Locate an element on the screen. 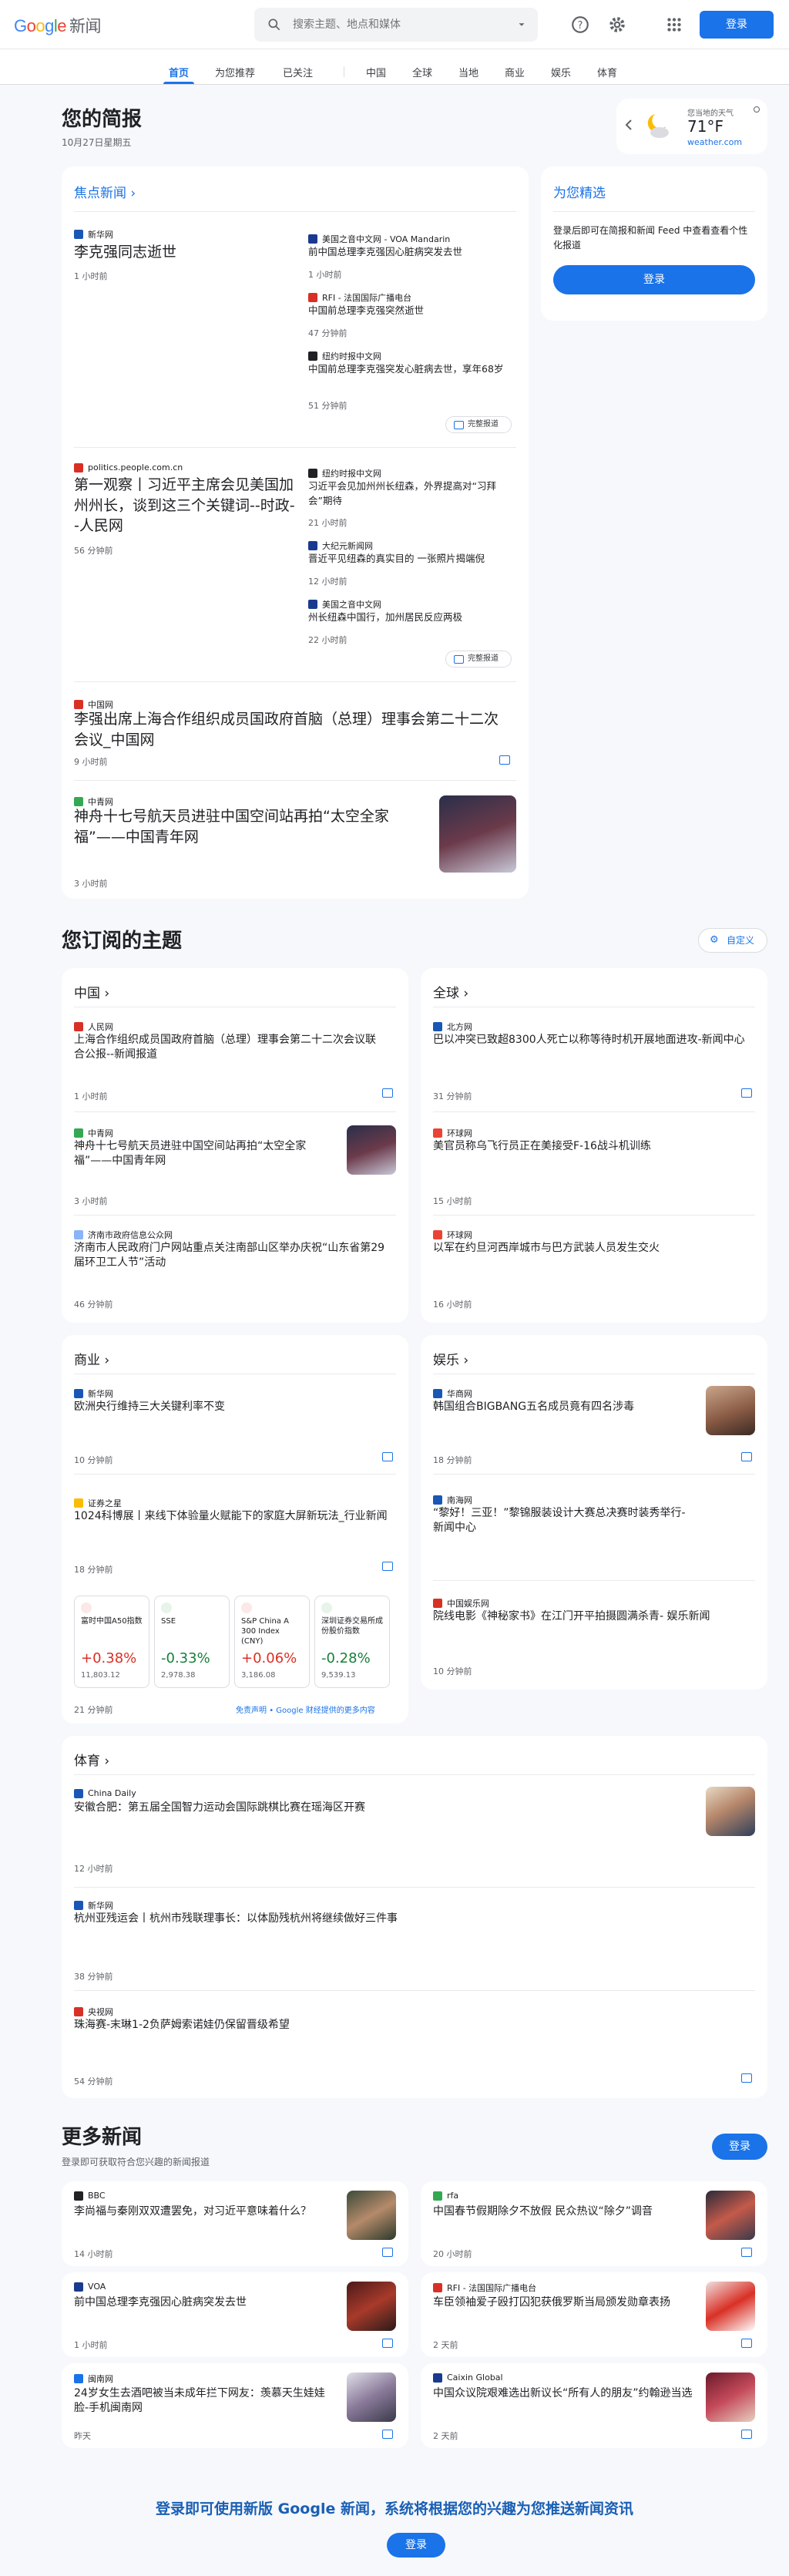 This screenshot has width=789, height=2576. tab-following: 已关注 is located at coordinates (298, 72).